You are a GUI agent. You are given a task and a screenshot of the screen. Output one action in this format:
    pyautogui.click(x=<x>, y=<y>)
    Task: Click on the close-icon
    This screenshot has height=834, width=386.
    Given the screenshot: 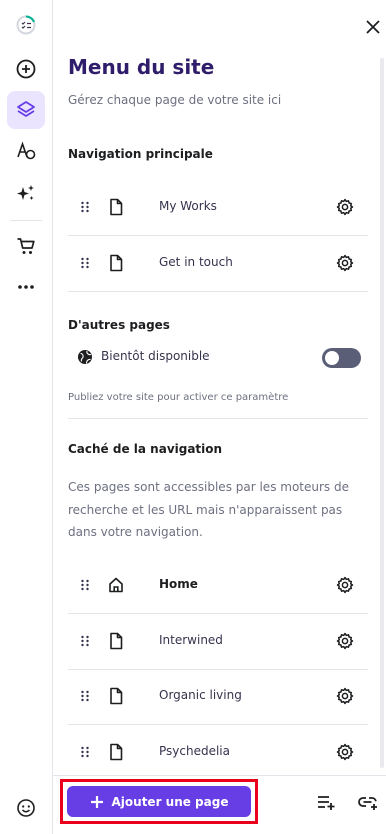 What is the action you would take?
    pyautogui.click(x=373, y=27)
    